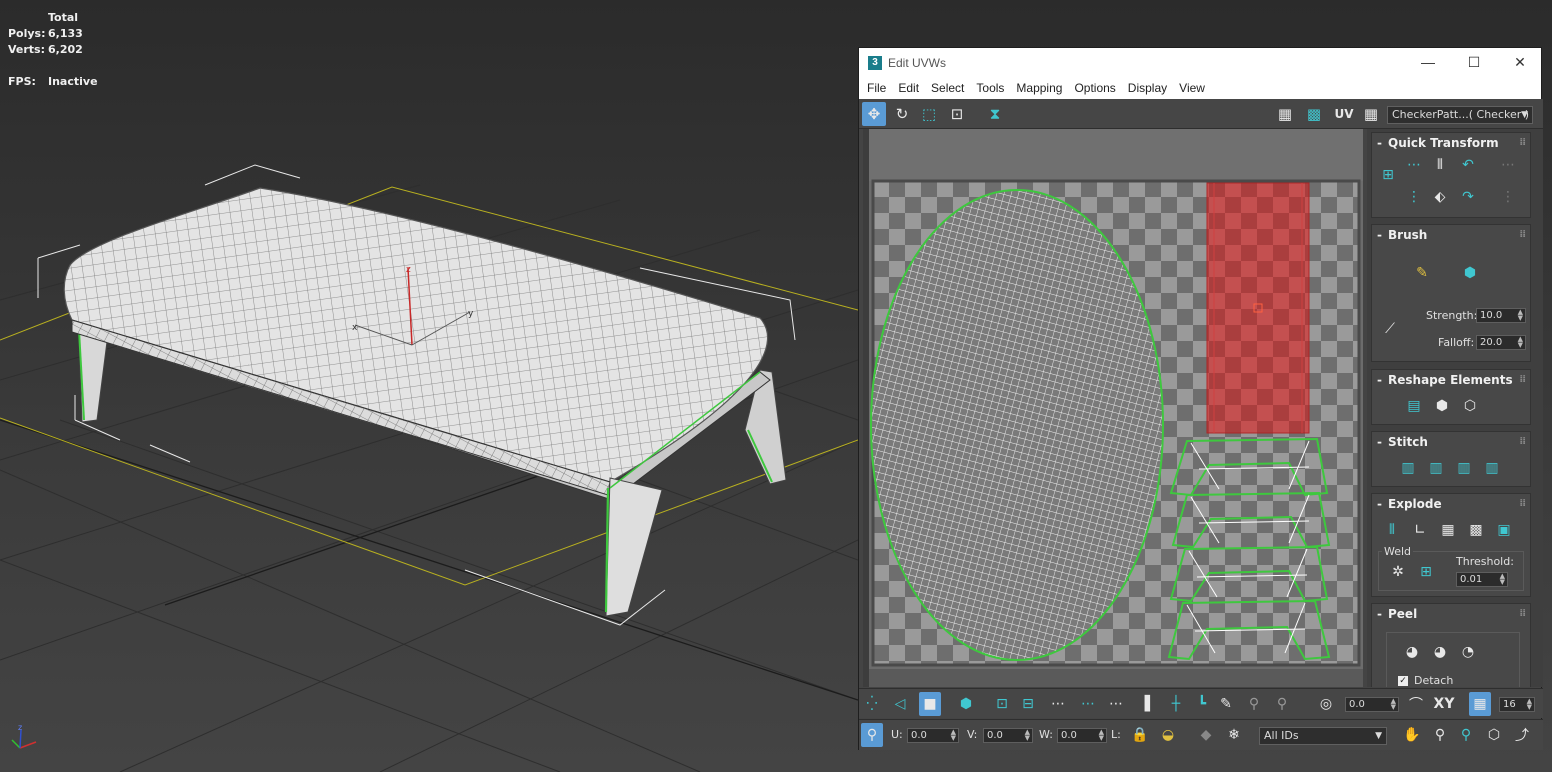 The height and width of the screenshot is (772, 1552). What do you see at coordinates (1436, 468) in the screenshot?
I see `stitch-to-source-icon: ▥` at bounding box center [1436, 468].